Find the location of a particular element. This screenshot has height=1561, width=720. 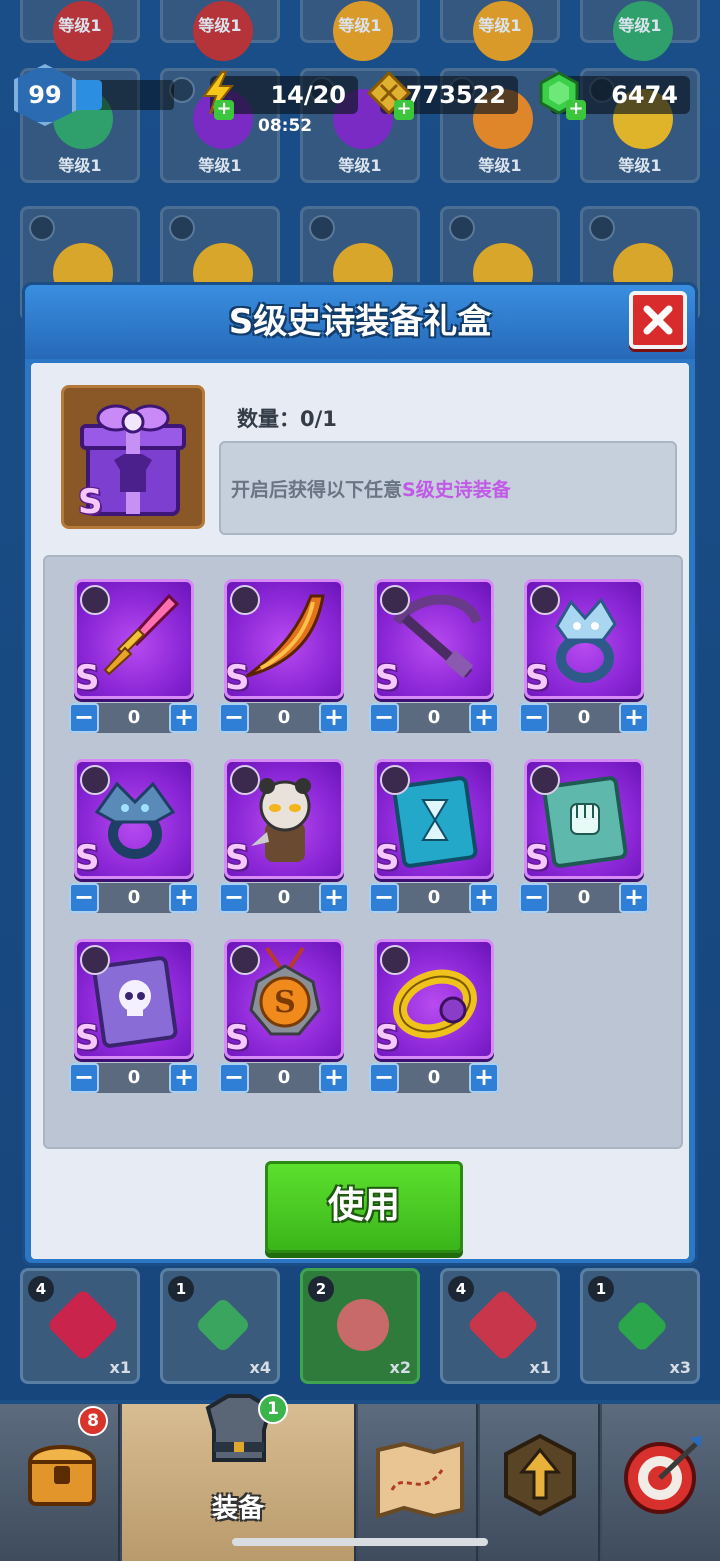

add-gold-button: + is located at coordinates (404, 110).